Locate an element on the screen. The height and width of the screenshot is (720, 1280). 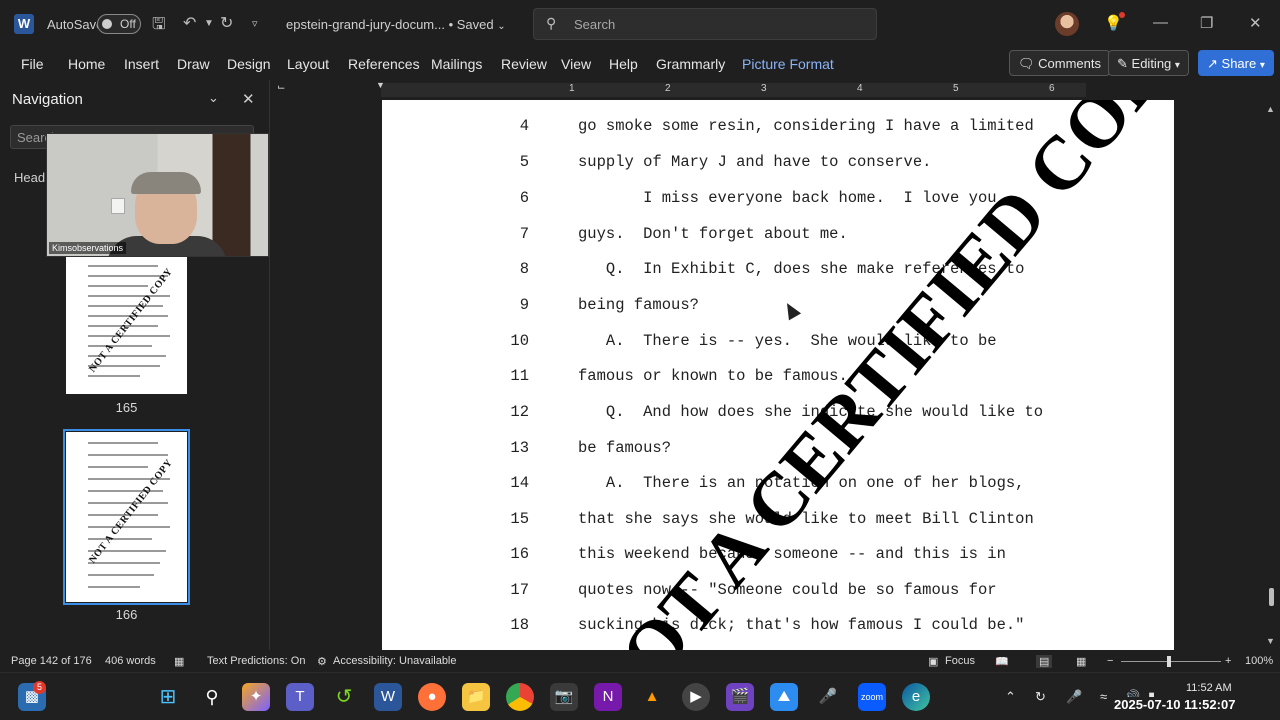
scroll-up-icon: ▲ is located at coordinates (1270, 109).